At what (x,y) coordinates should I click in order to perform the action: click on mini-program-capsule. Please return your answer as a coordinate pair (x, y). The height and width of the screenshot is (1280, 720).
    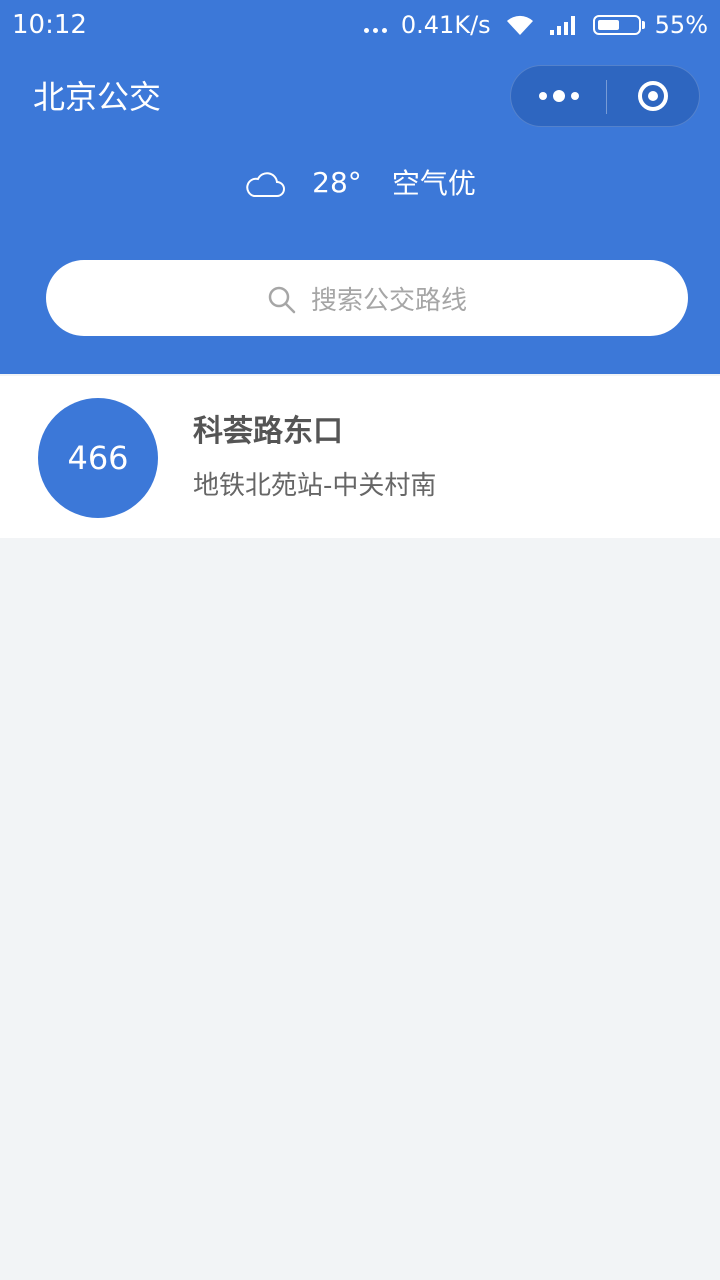
    Looking at the image, I should click on (605, 96).